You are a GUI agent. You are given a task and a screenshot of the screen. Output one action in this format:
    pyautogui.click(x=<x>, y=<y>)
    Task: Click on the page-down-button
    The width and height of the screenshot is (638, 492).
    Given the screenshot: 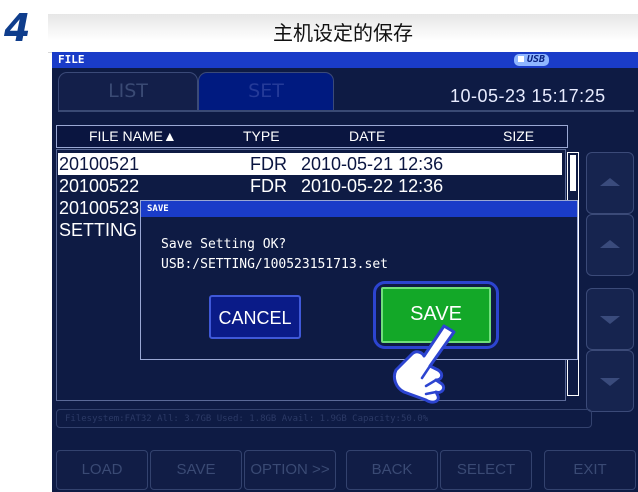 What is the action you would take?
    pyautogui.click(x=610, y=319)
    